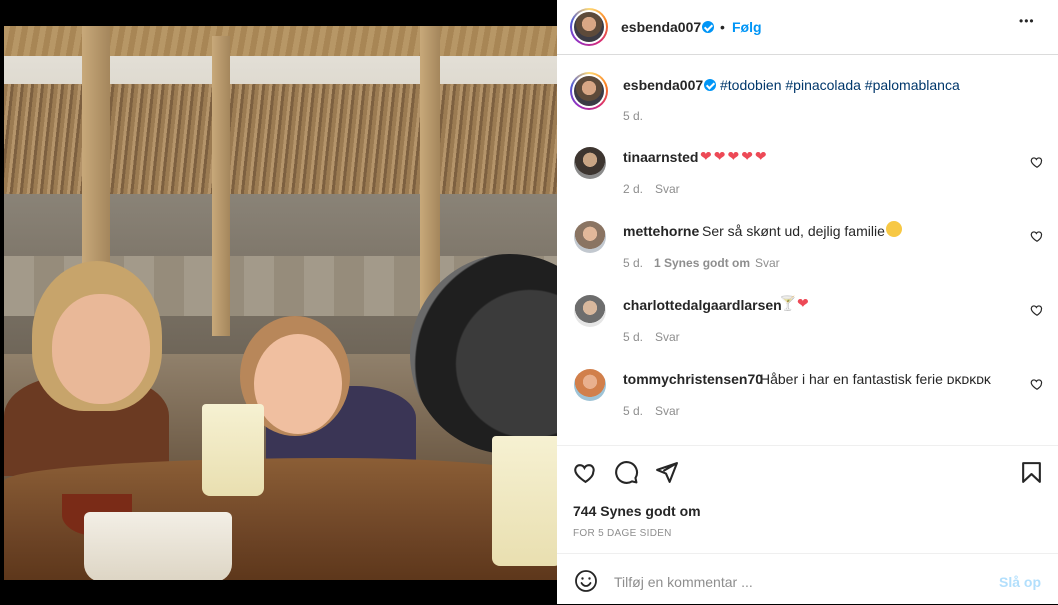 This screenshot has width=1058, height=605. What do you see at coordinates (585, 472) in the screenshot?
I see `like-icon` at bounding box center [585, 472].